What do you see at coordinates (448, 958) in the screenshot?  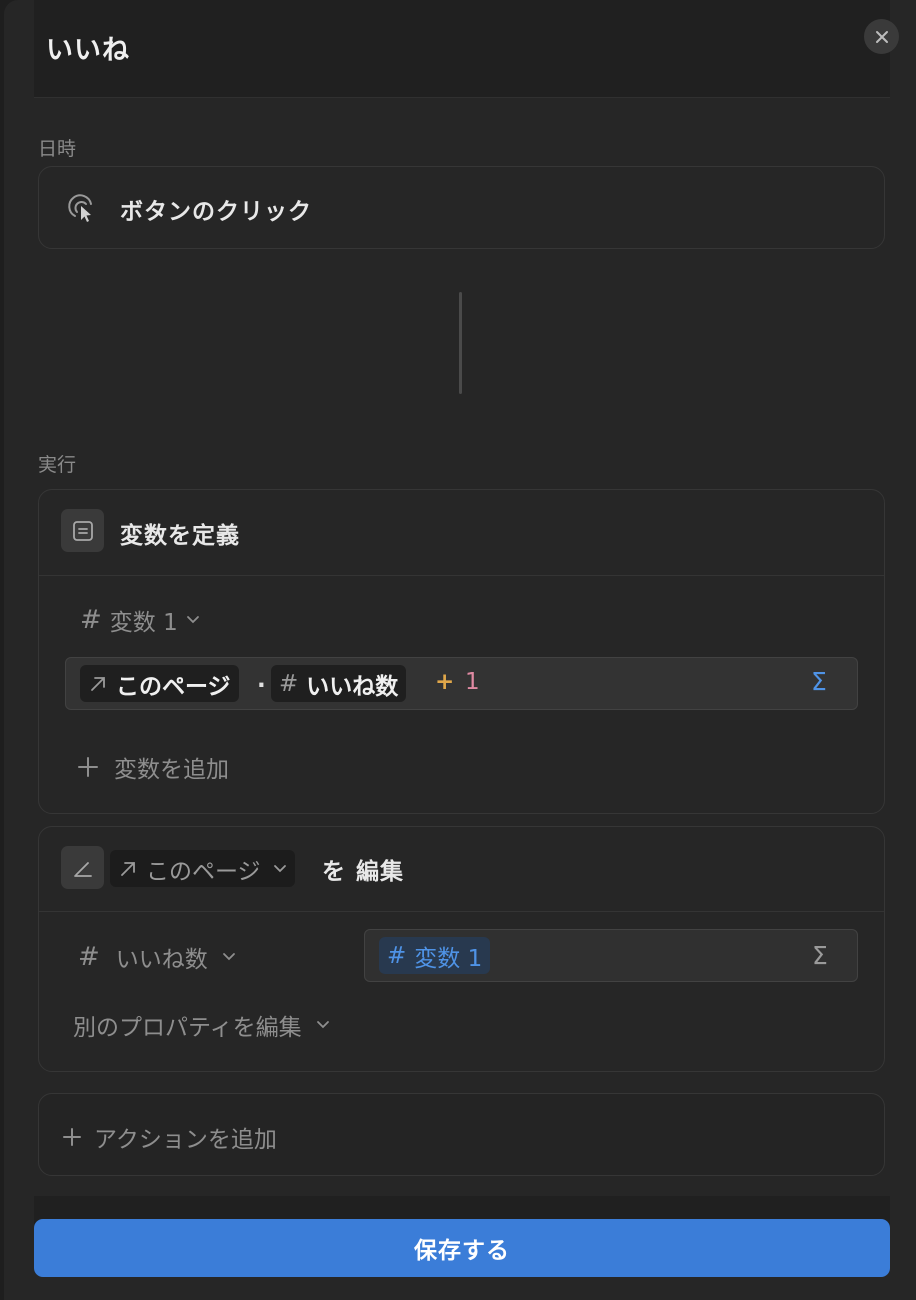 I see `variable-chip-label: 変数 1` at bounding box center [448, 958].